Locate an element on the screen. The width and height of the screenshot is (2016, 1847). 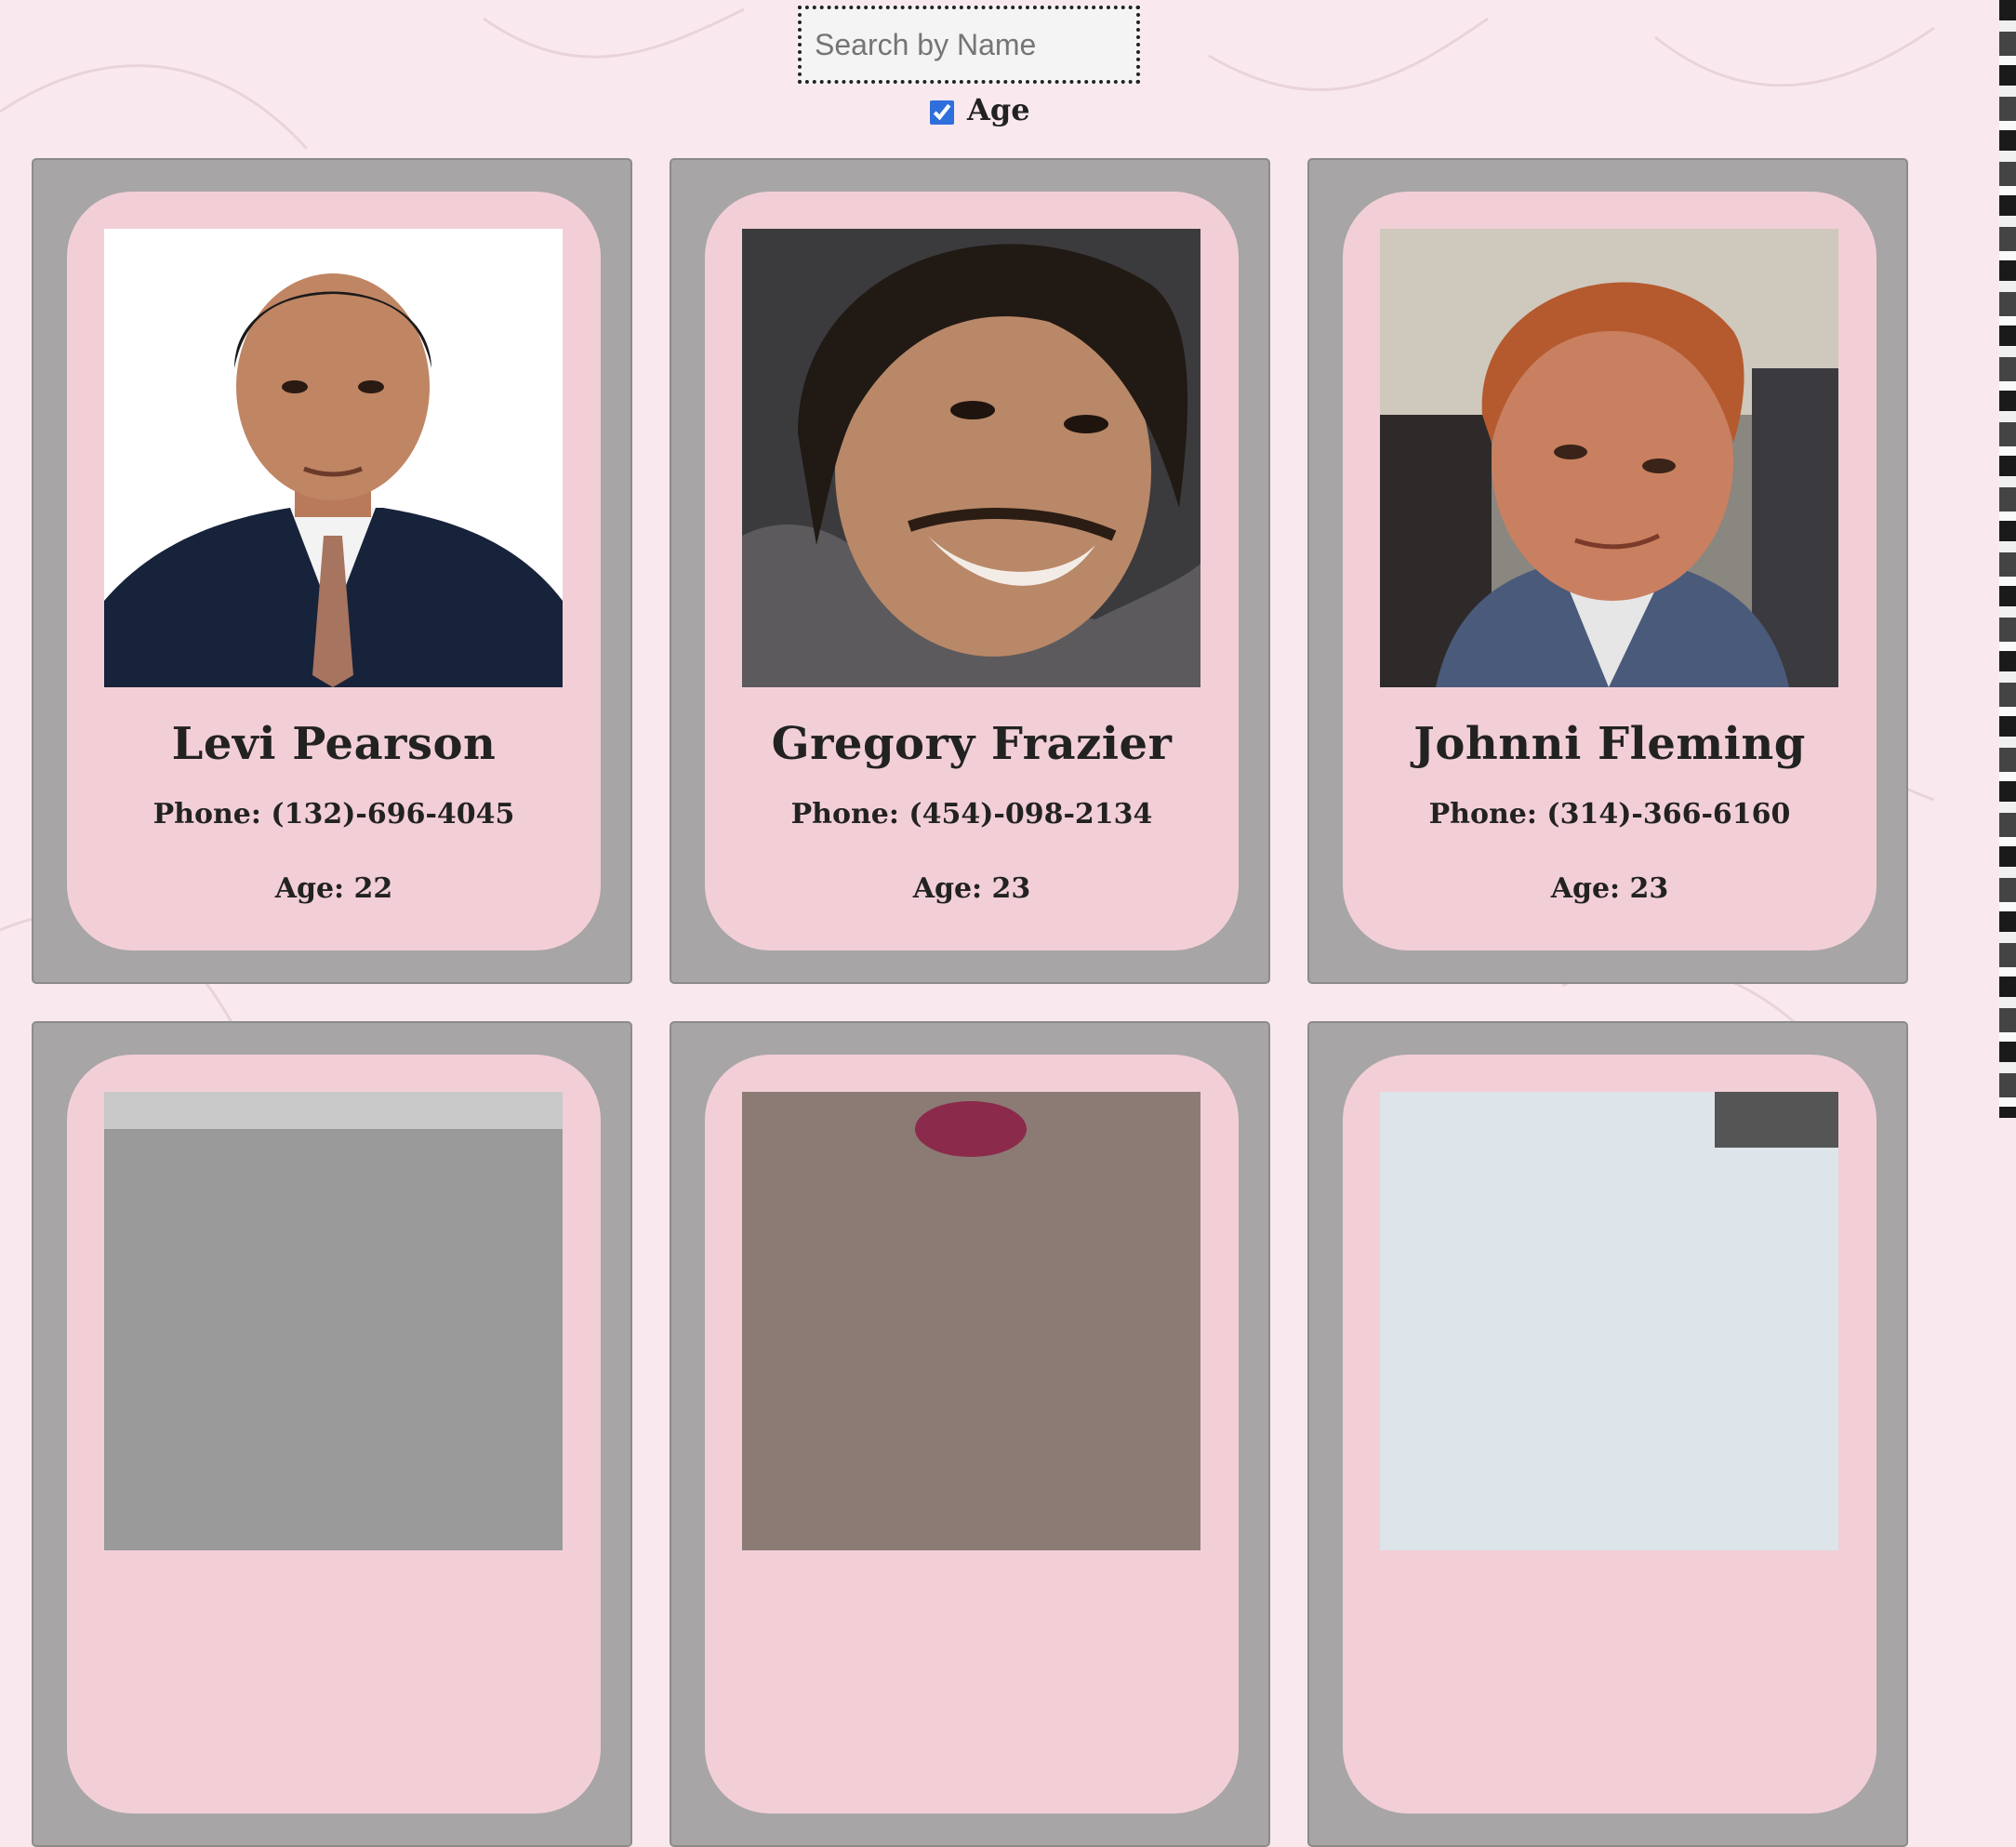
person-phone: Phone: (132)-696-4045 is located at coordinates (334, 814).